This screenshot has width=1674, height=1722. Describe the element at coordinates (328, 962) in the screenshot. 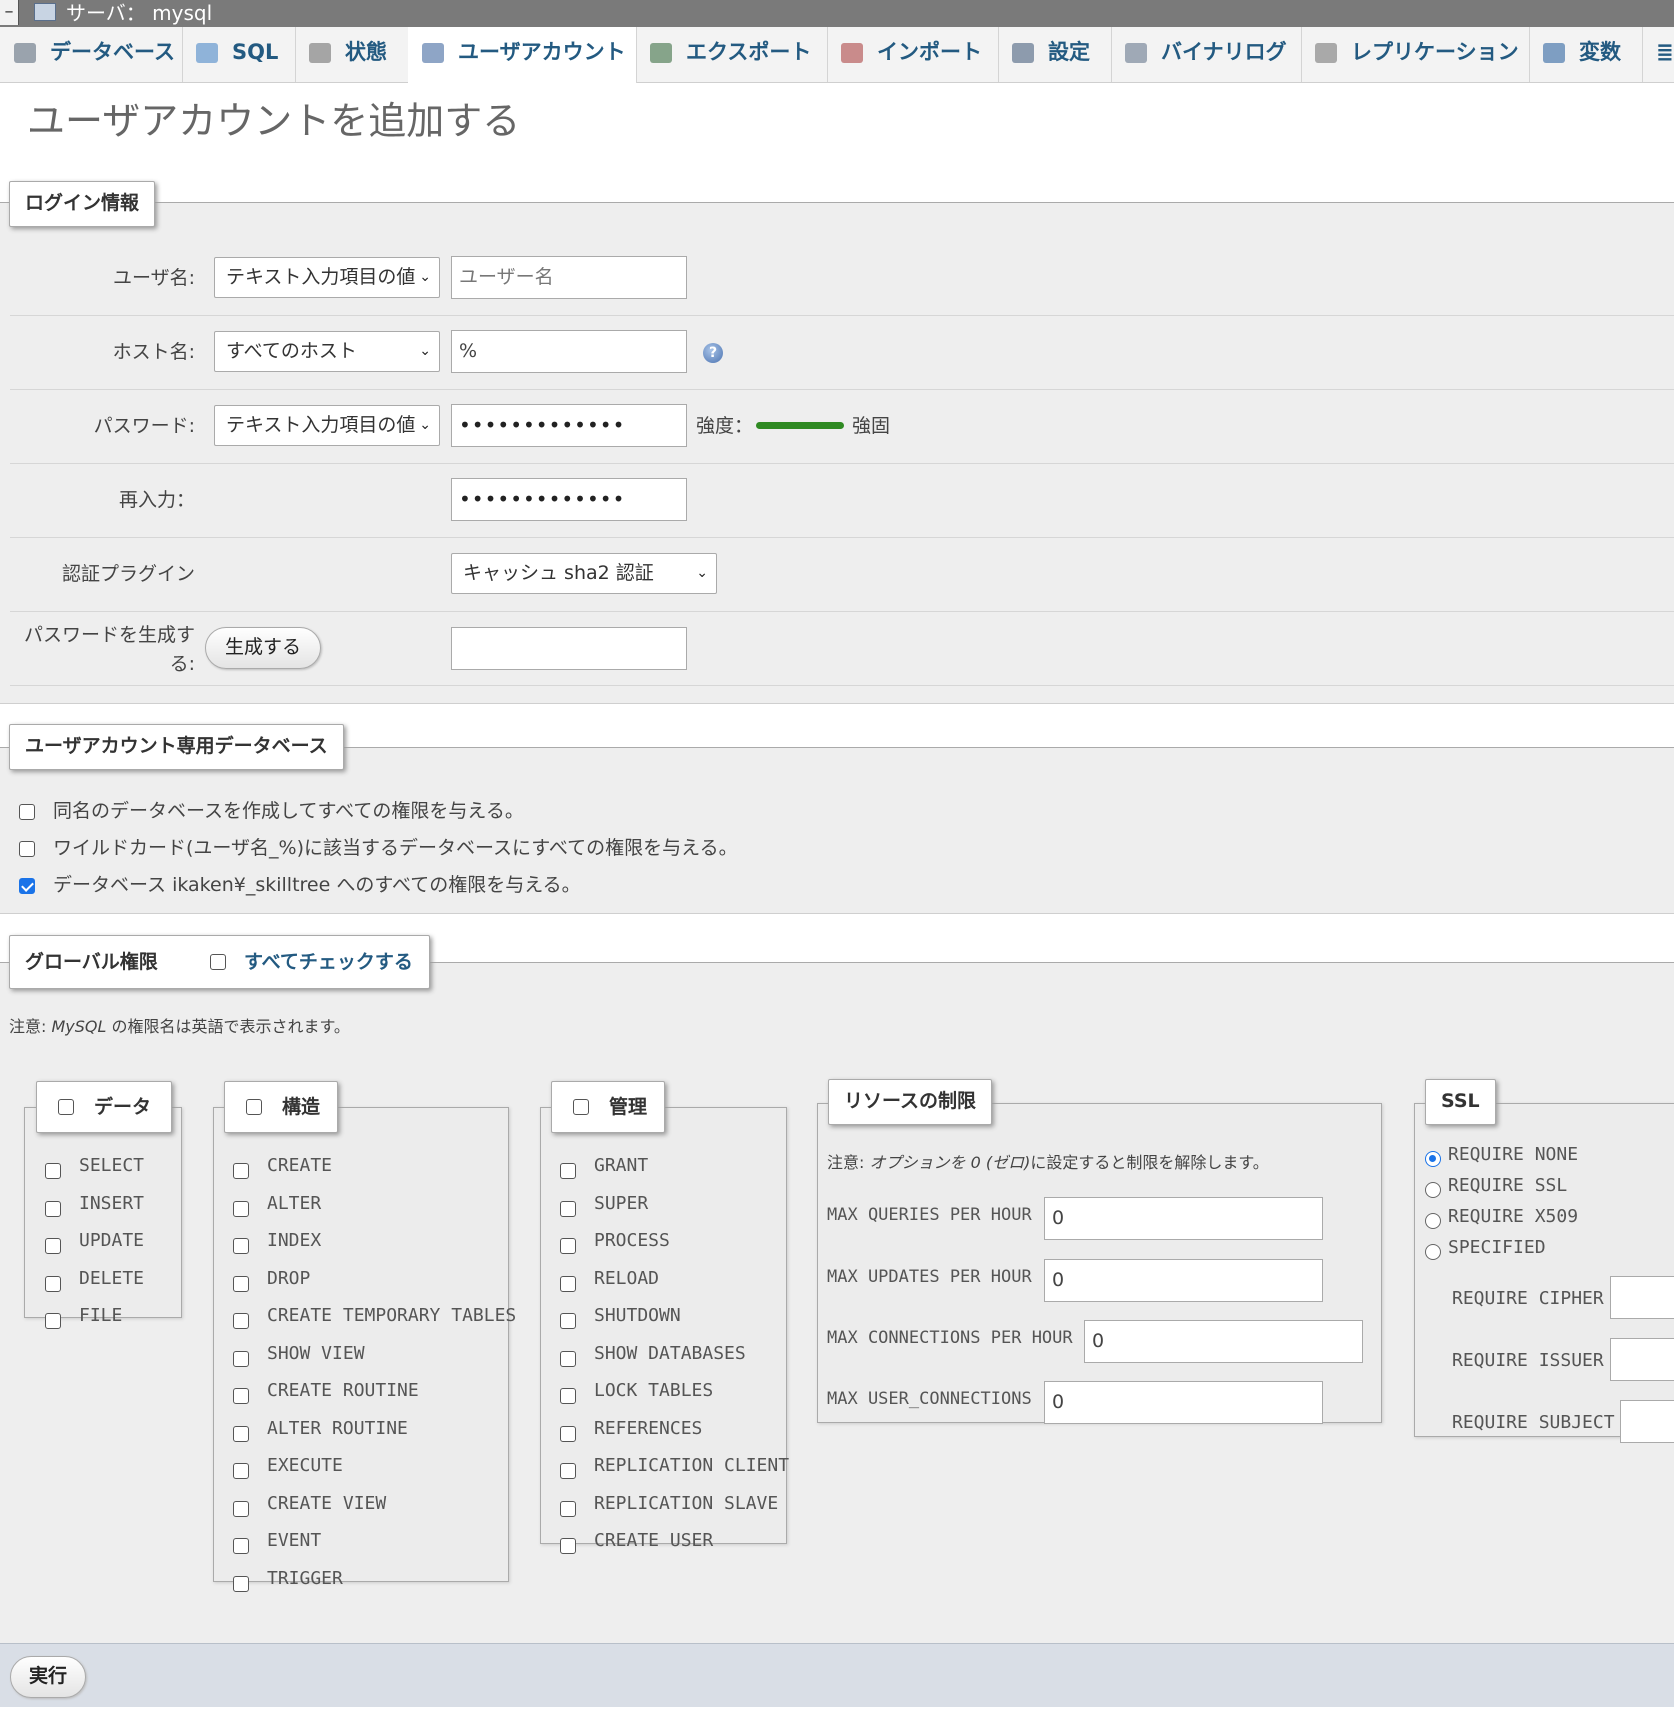

I see `check-all-label: すべてチェックする` at that location.